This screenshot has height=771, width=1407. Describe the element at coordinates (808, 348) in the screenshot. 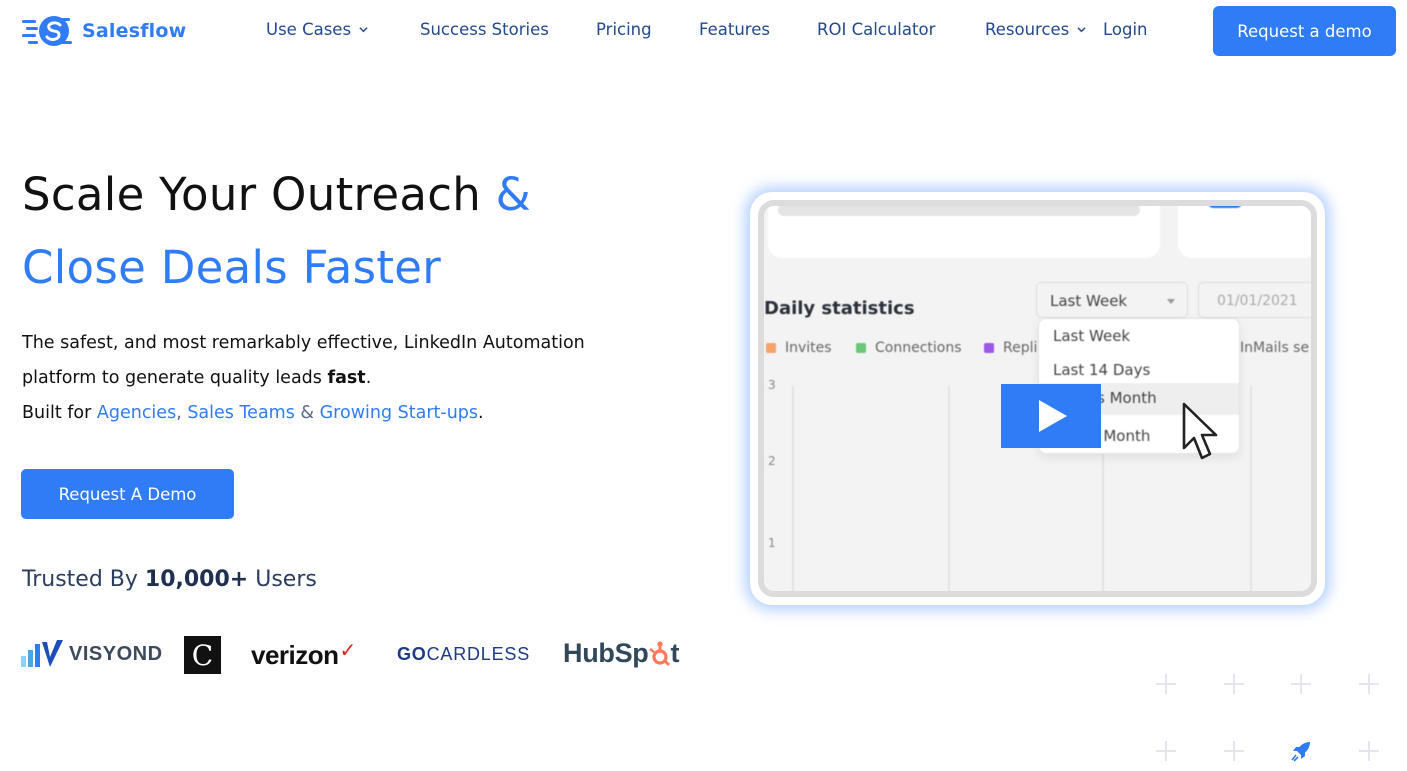

I see `legend-label: Invites` at that location.